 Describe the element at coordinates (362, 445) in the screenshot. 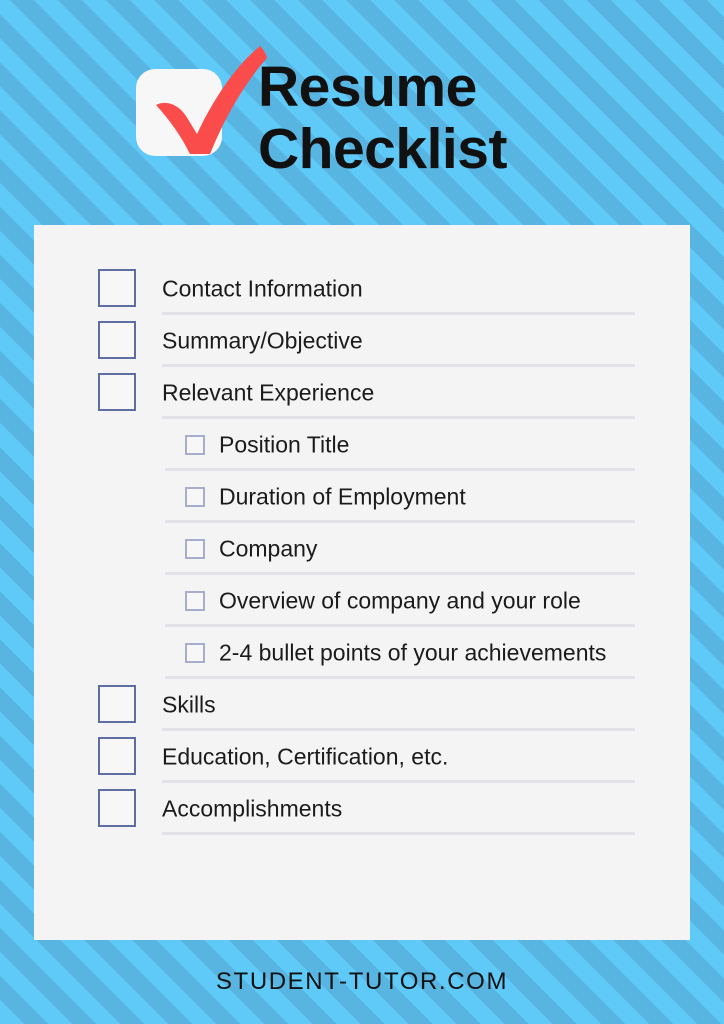

I see `checklist-row: Position Title` at that location.